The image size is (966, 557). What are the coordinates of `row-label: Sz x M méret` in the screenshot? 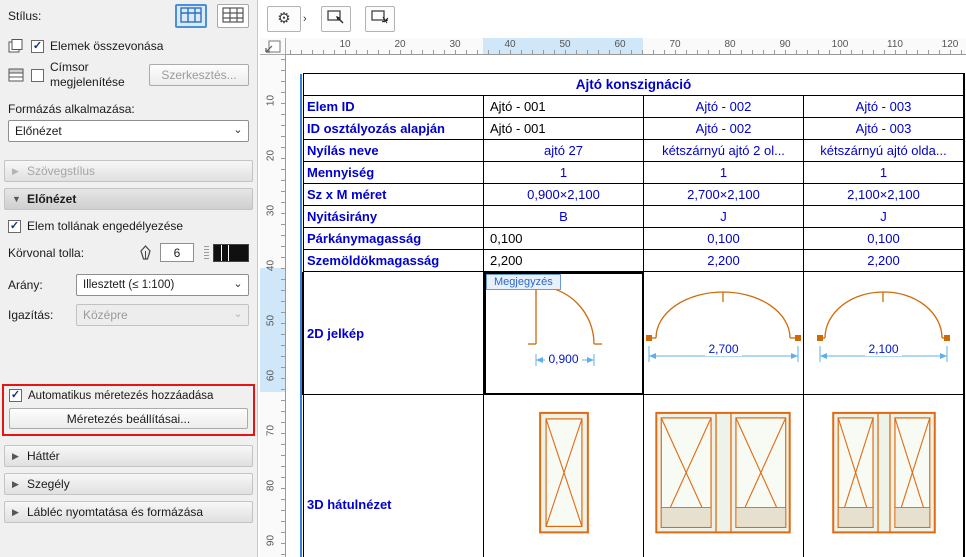 It's located at (394, 195).